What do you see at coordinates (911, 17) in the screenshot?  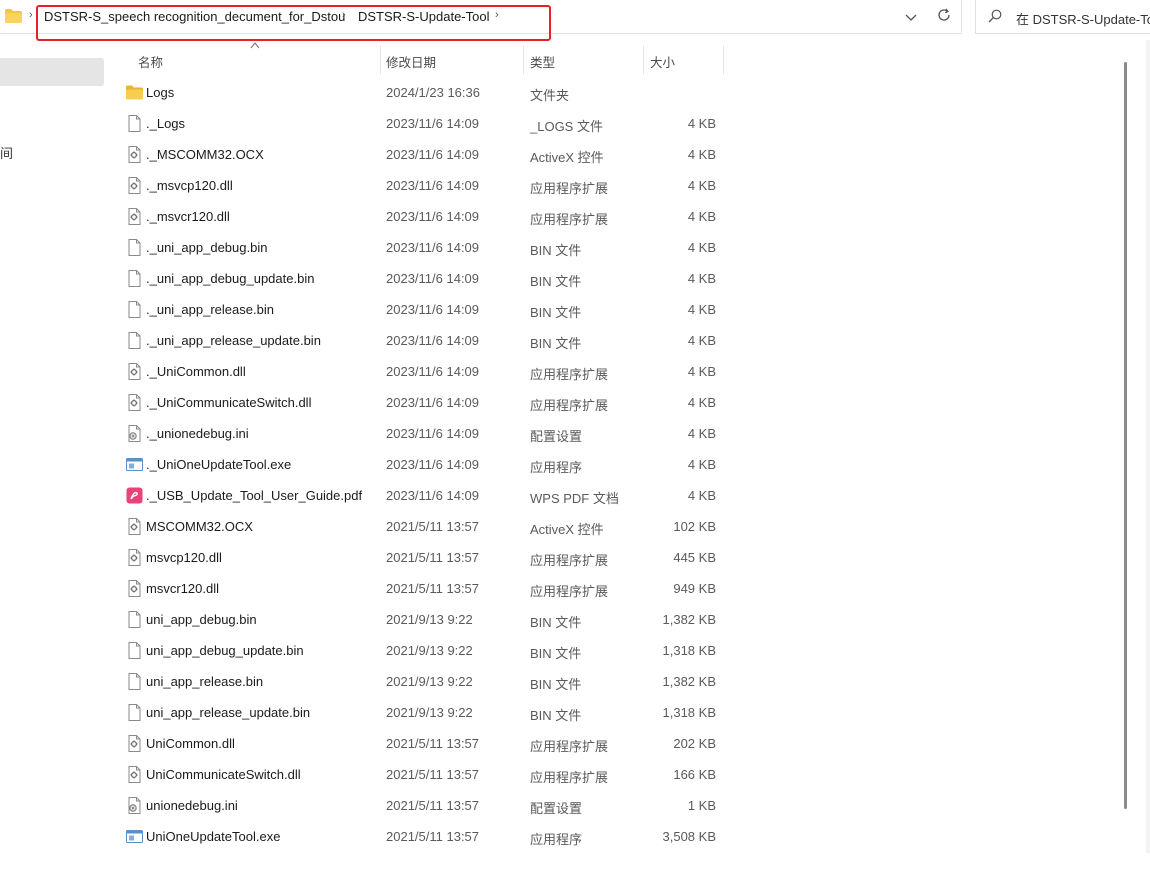 I see `chevron-down-icon` at bounding box center [911, 17].